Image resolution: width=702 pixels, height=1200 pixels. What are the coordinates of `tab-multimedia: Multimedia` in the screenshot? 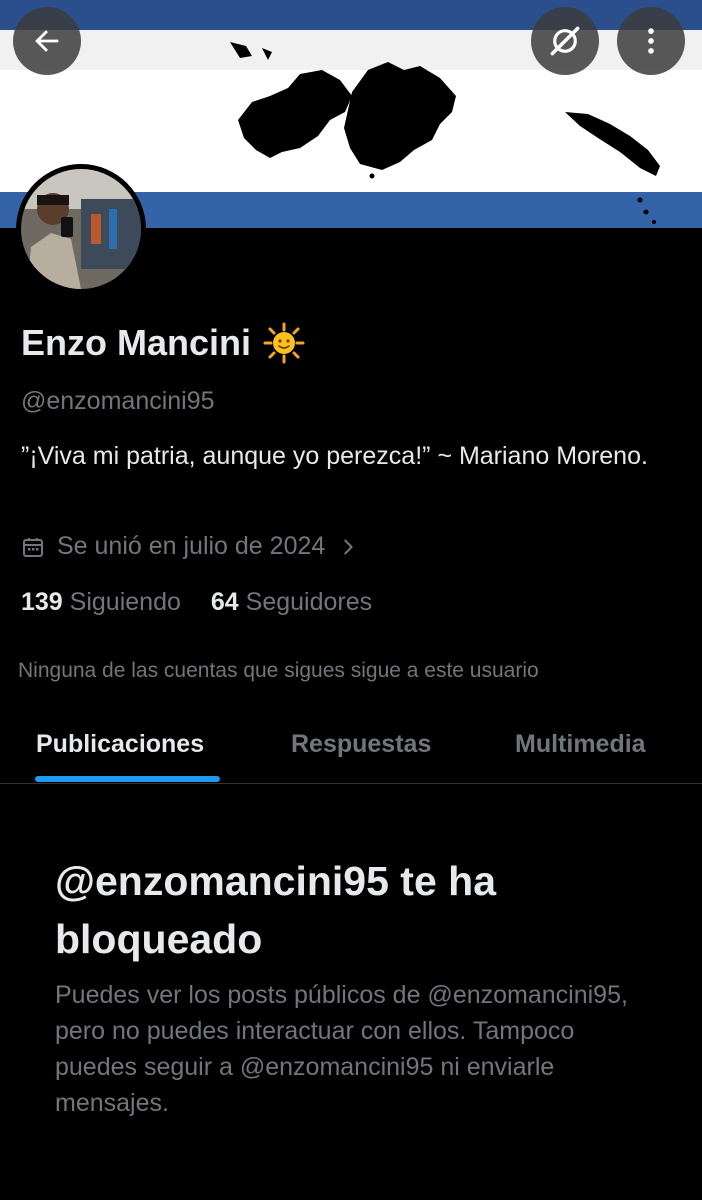 It's located at (580, 744).